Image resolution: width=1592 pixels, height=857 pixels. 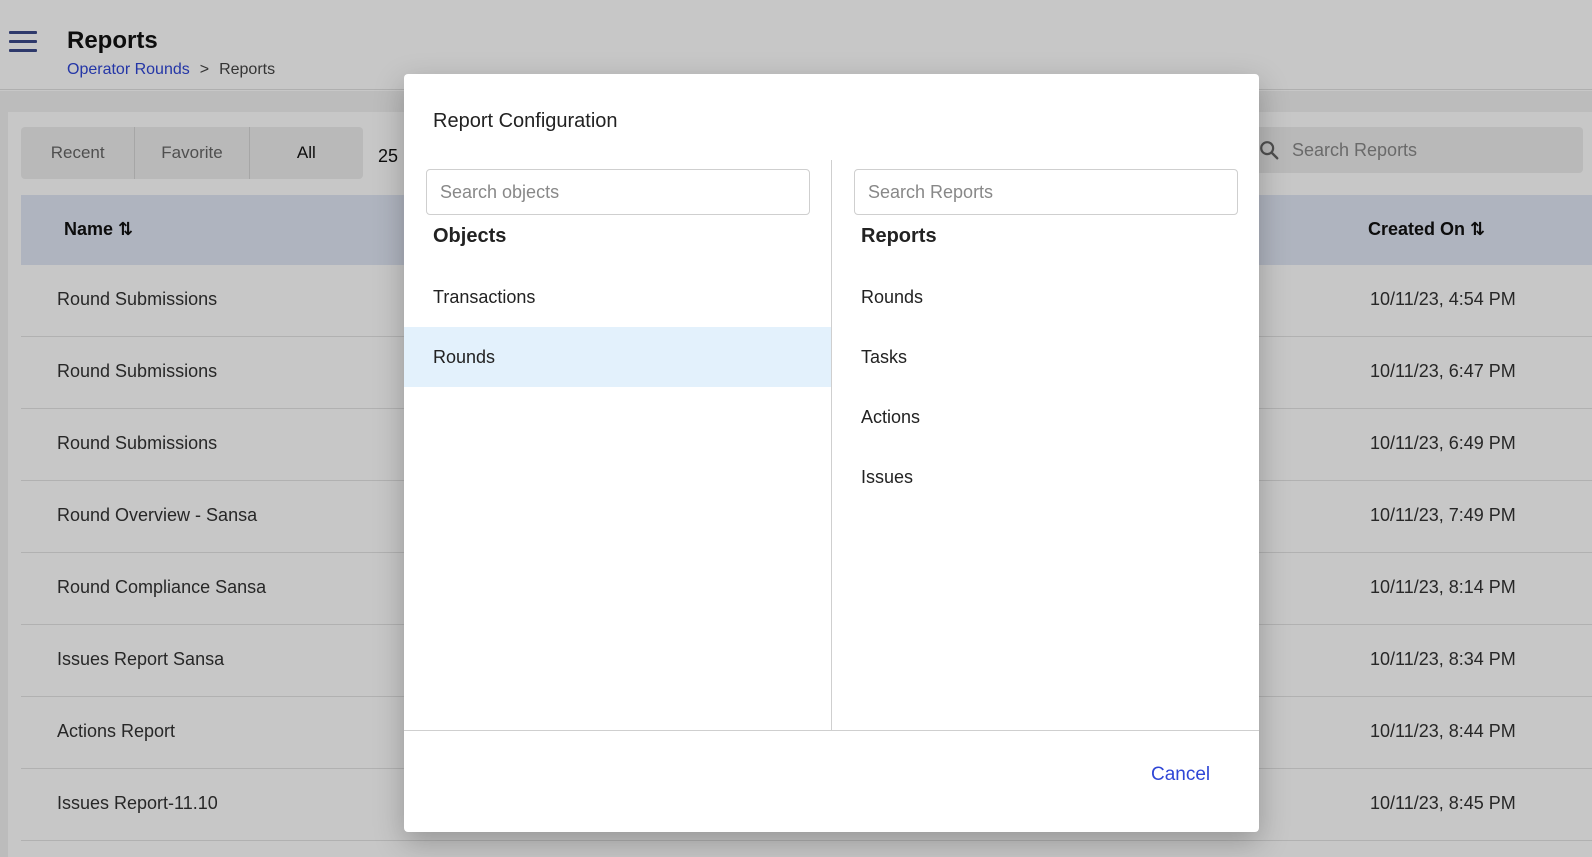 What do you see at coordinates (525, 121) in the screenshot?
I see `dialog-title: Report Configuration` at bounding box center [525, 121].